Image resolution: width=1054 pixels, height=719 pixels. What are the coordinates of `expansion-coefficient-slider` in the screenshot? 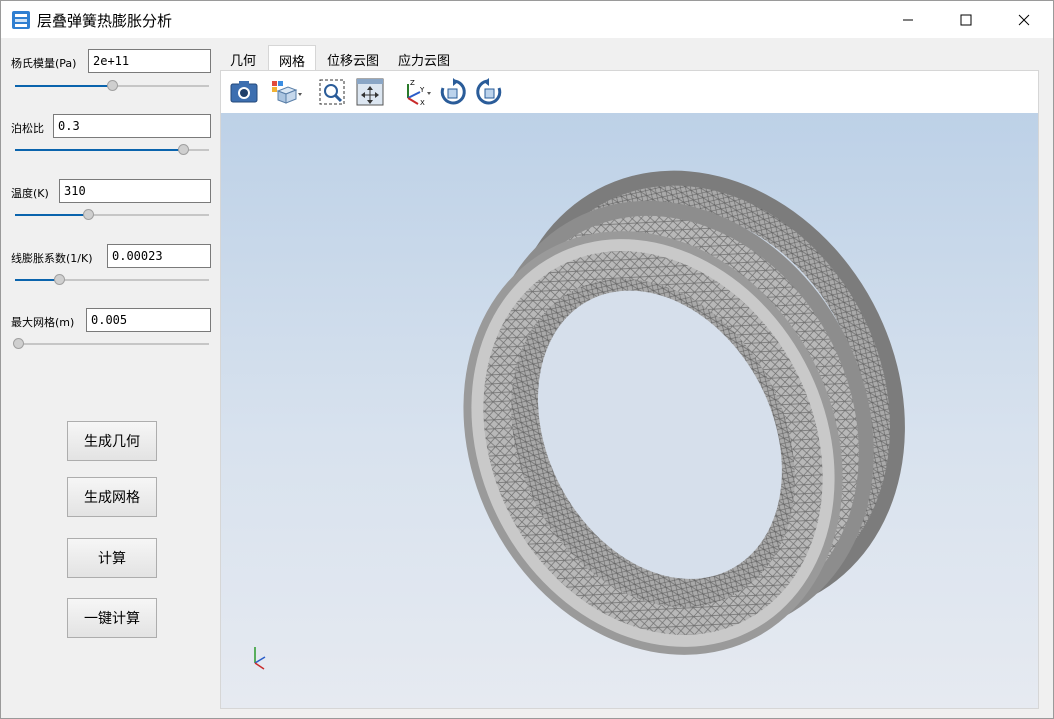 It's located at (112, 280).